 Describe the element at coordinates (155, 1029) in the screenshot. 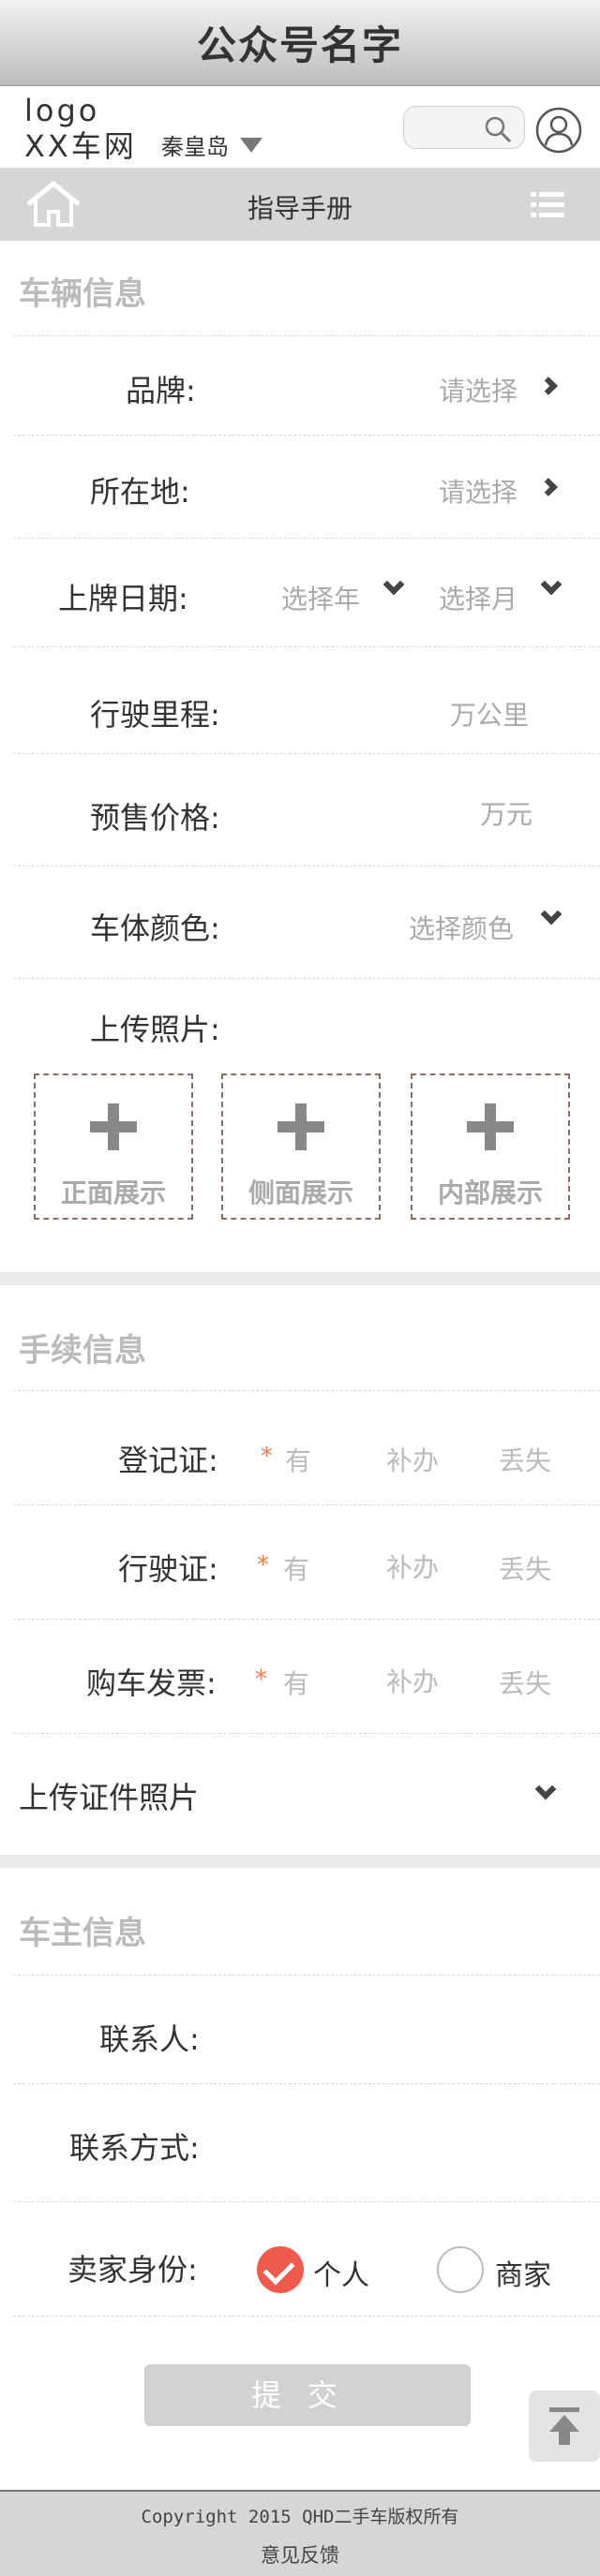

I see `photos-label: 上传照片:` at that location.